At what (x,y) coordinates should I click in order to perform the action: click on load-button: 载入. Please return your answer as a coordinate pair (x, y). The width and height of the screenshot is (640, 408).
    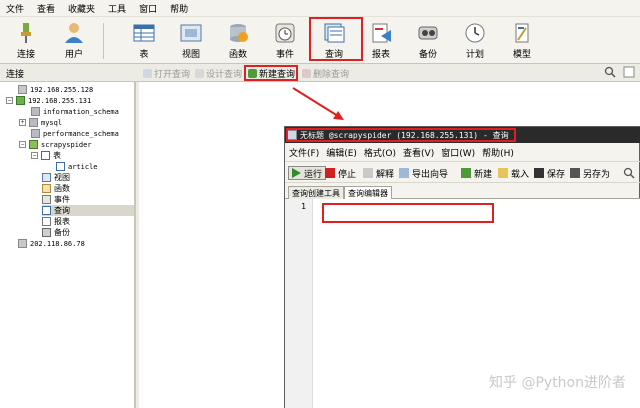
    Looking at the image, I should click on (513, 173).